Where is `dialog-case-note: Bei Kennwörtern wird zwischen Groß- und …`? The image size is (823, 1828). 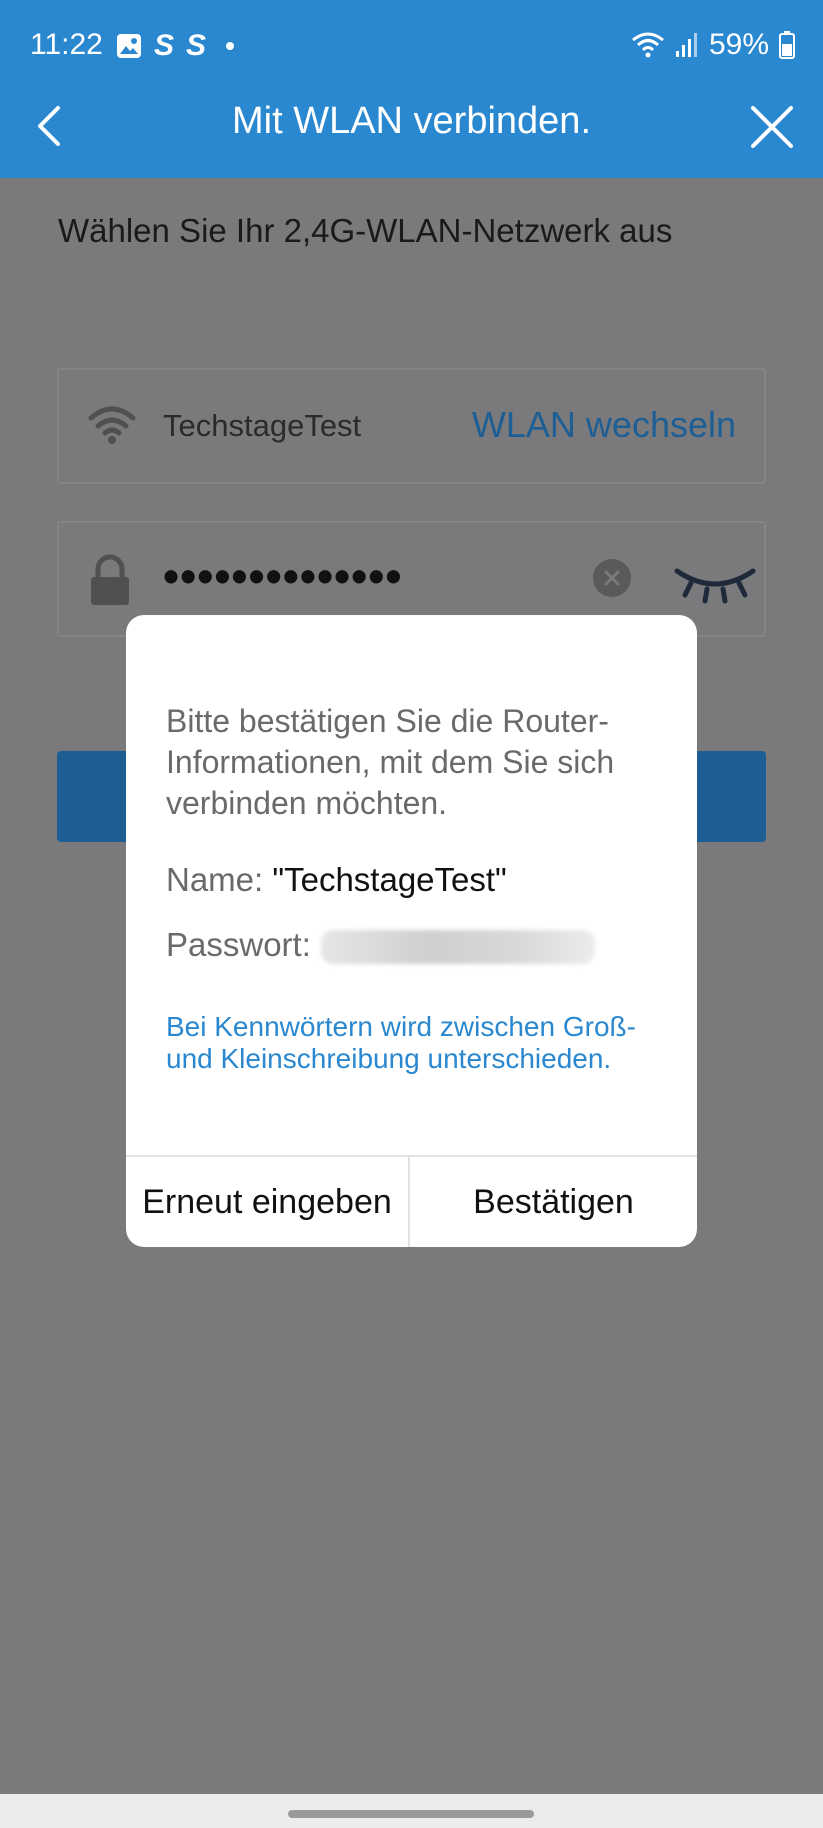 dialog-case-note: Bei Kennwörtern wird zwischen Groß- und … is located at coordinates (401, 1042).